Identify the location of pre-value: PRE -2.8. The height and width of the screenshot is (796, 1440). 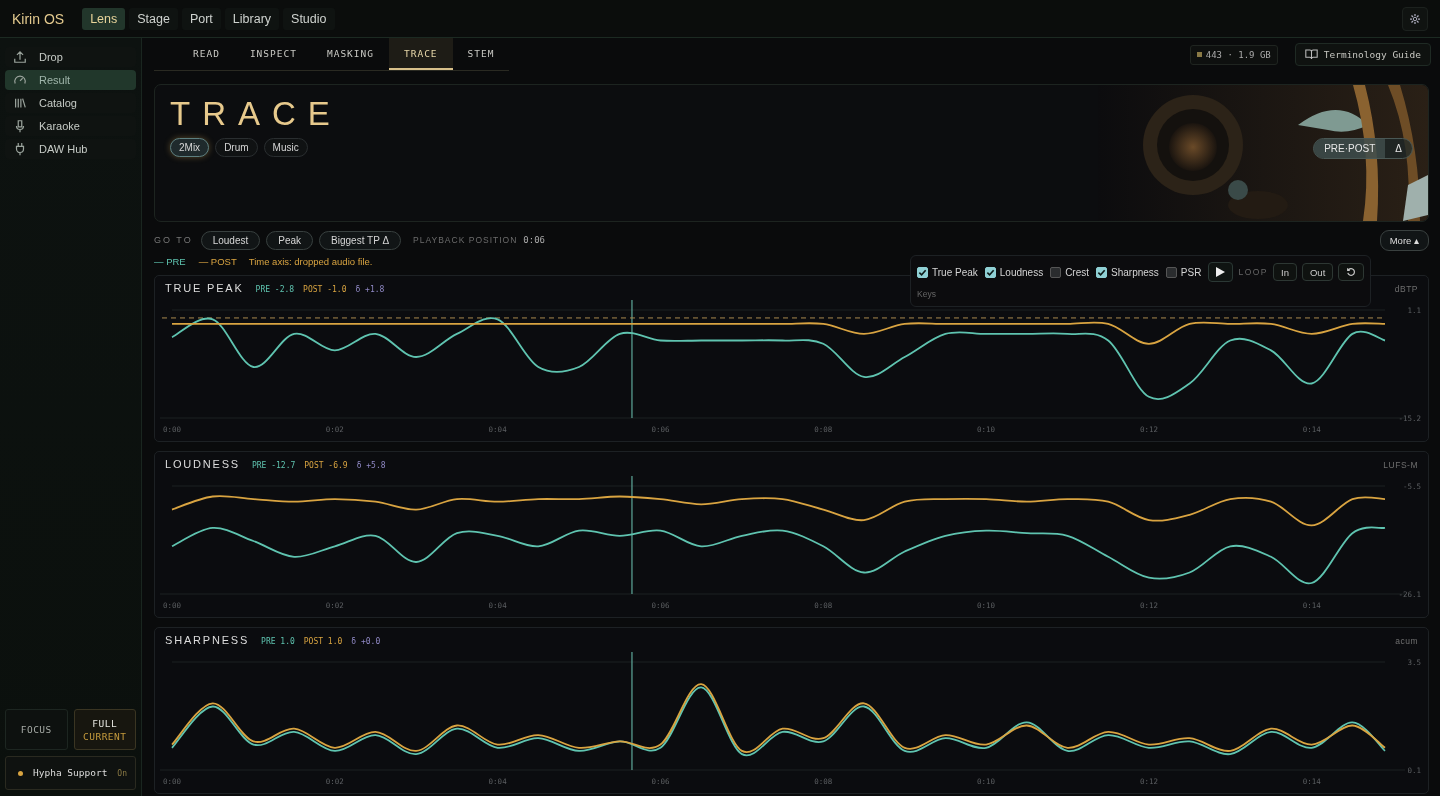
(275, 289).